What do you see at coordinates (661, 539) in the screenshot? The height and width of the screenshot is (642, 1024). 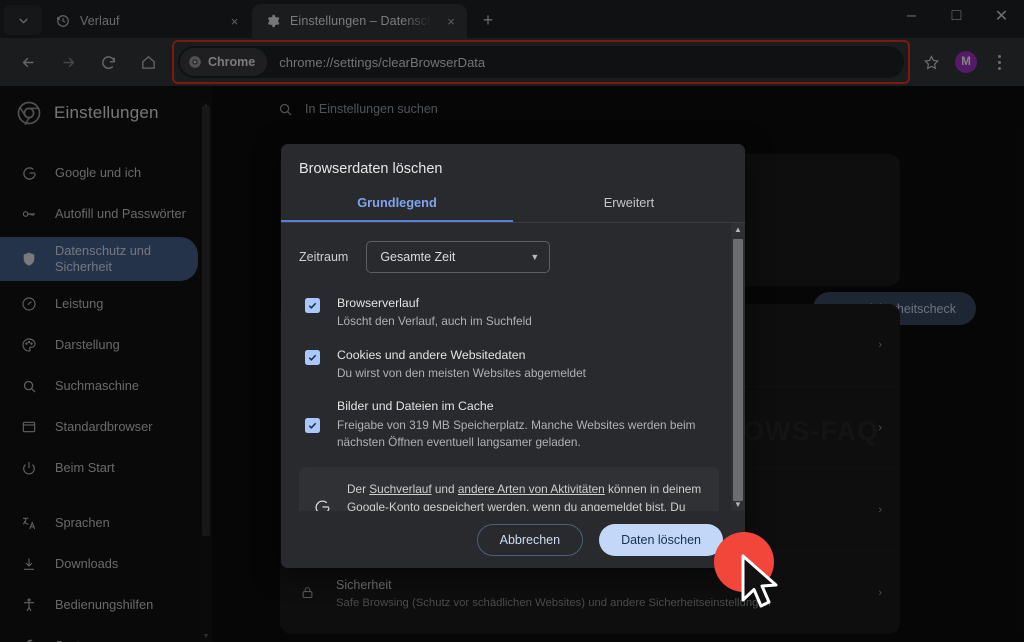 I see `delete-data-button: Daten löschen` at bounding box center [661, 539].